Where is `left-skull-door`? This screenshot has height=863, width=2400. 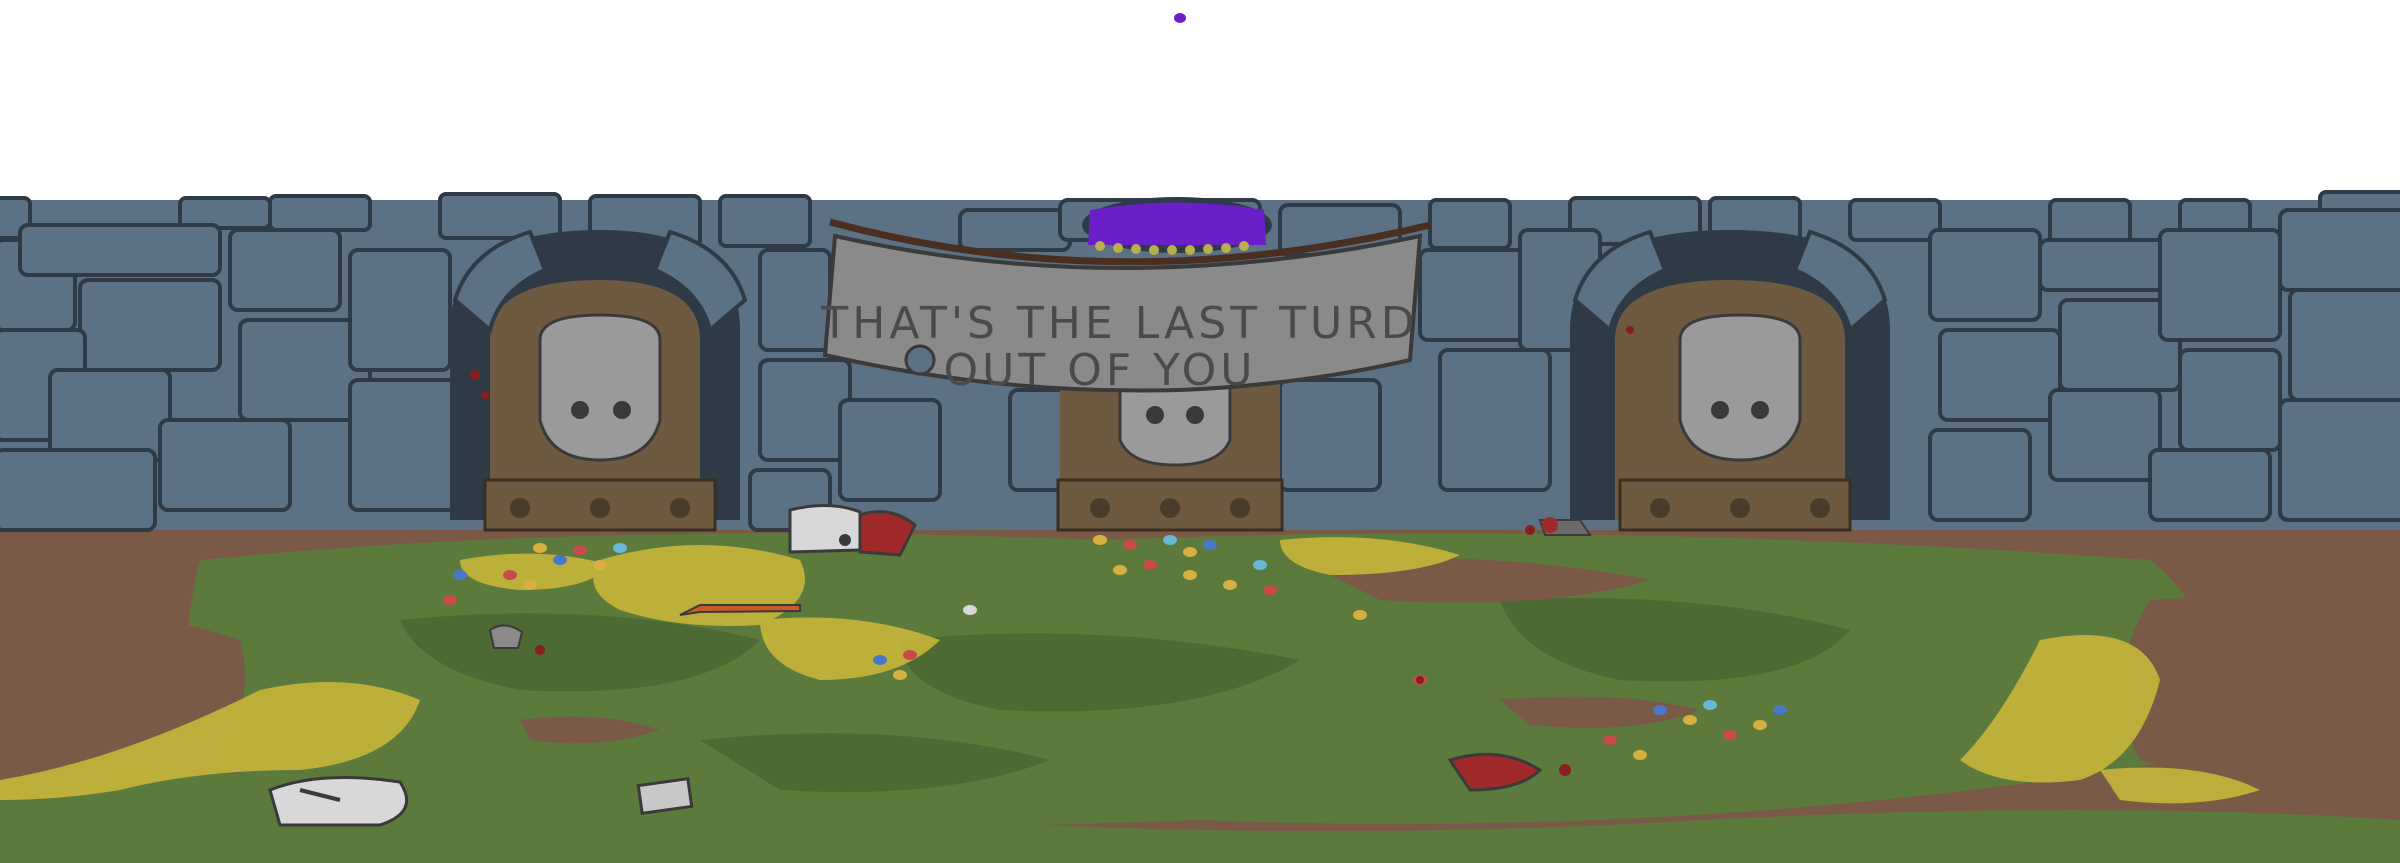
left-skull-door is located at coordinates (599, 380).